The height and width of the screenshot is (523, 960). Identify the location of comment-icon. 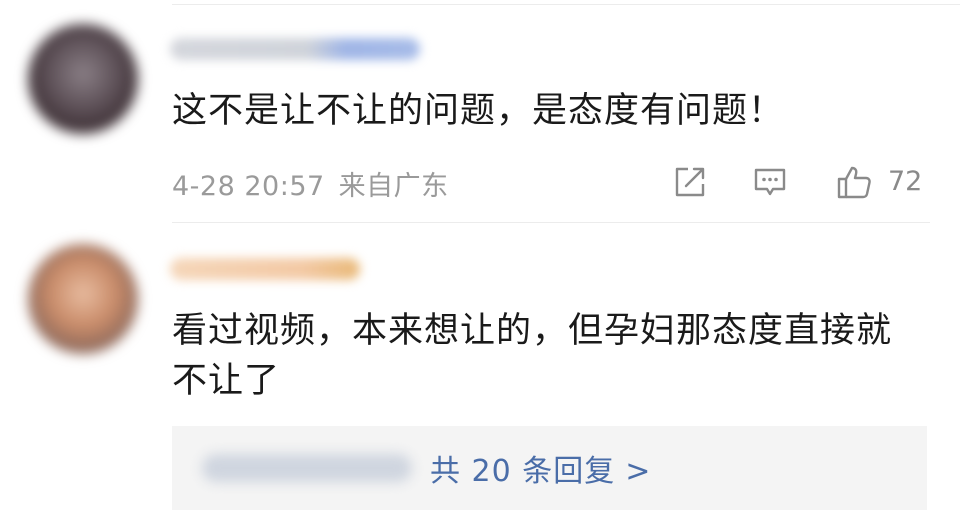
(770, 182).